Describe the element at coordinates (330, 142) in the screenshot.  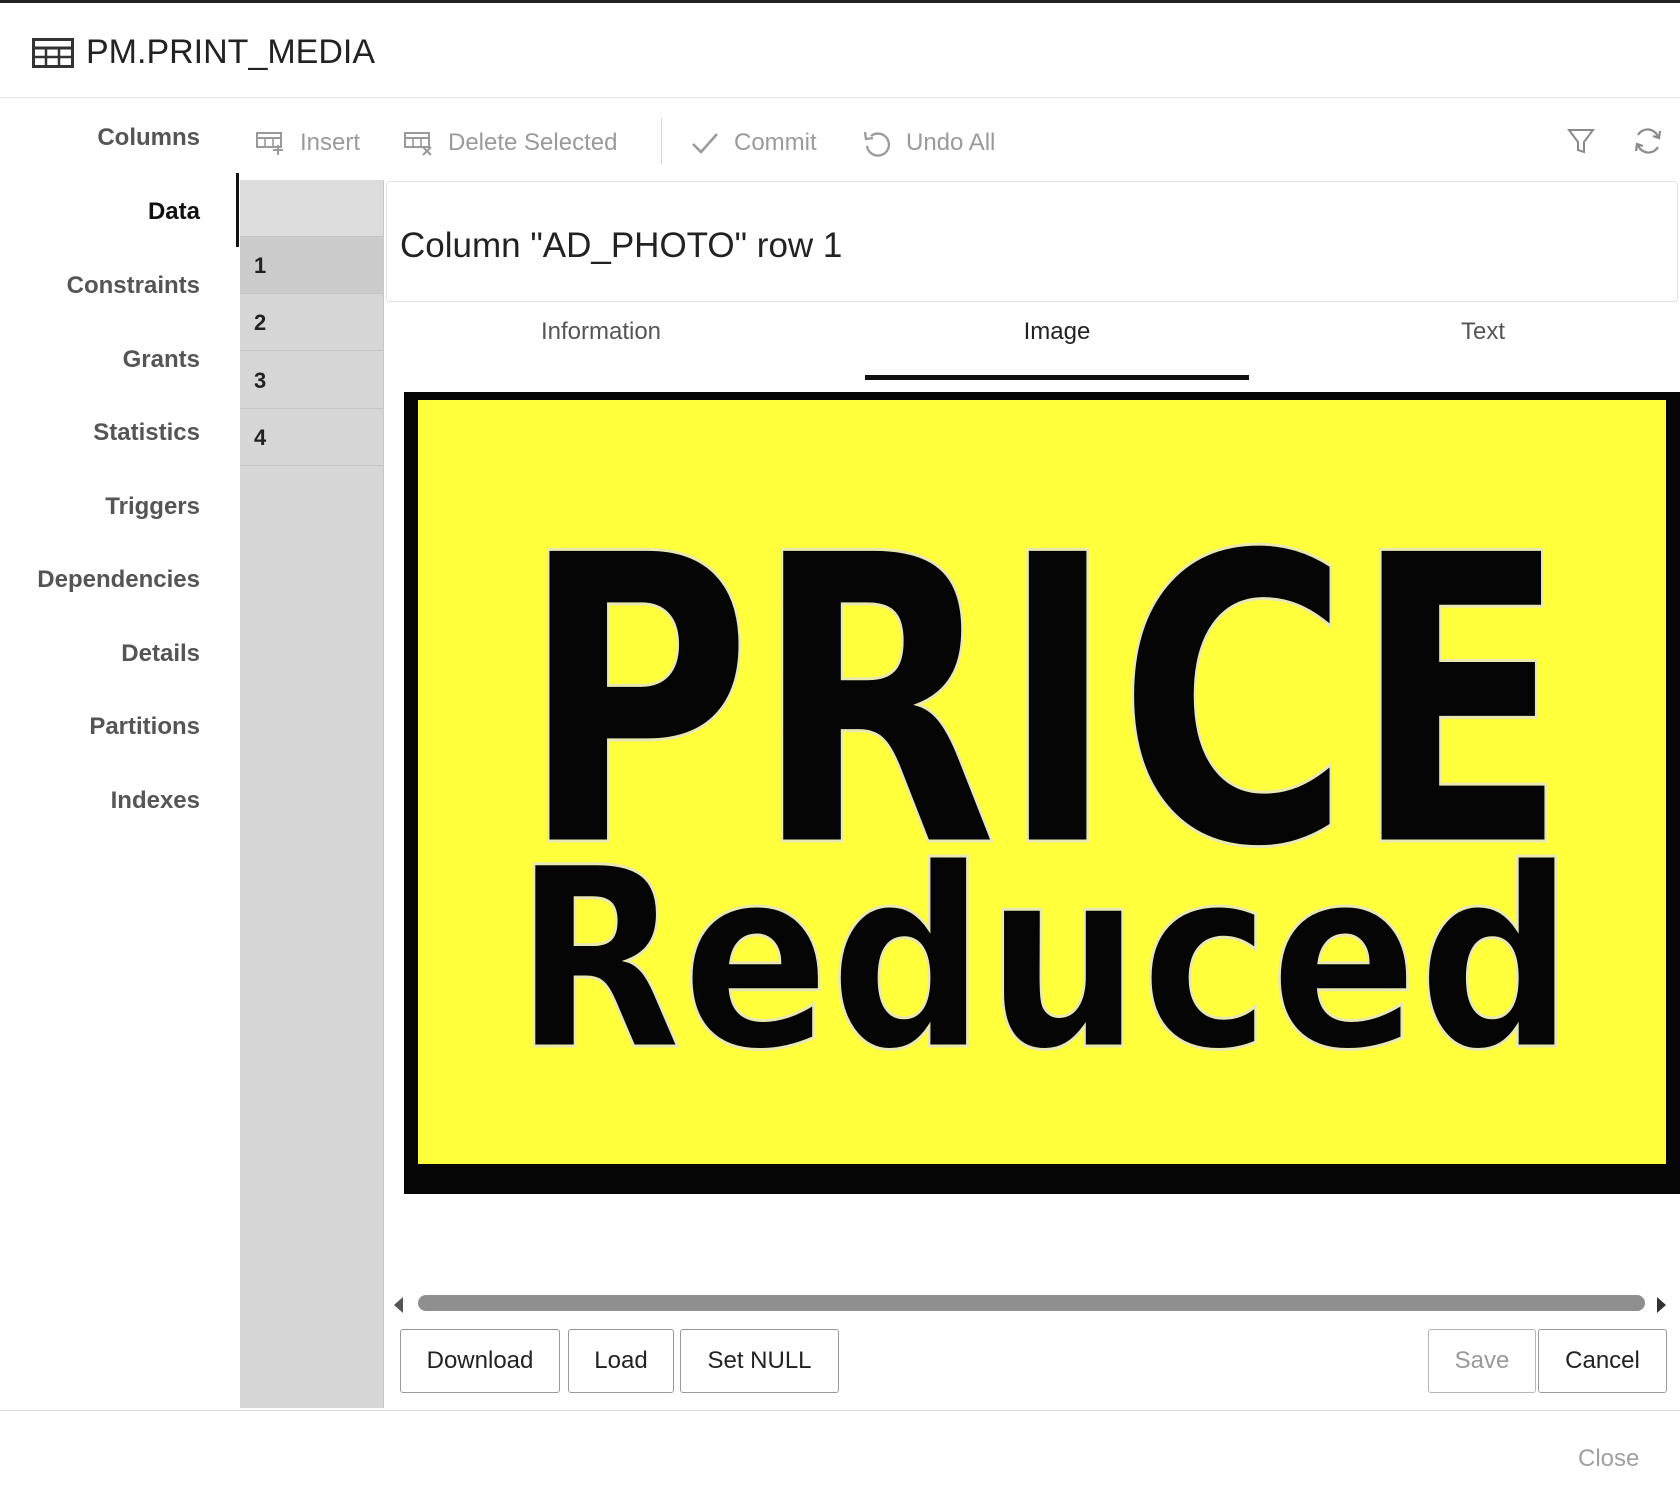
I see `insert-label: Insert` at that location.